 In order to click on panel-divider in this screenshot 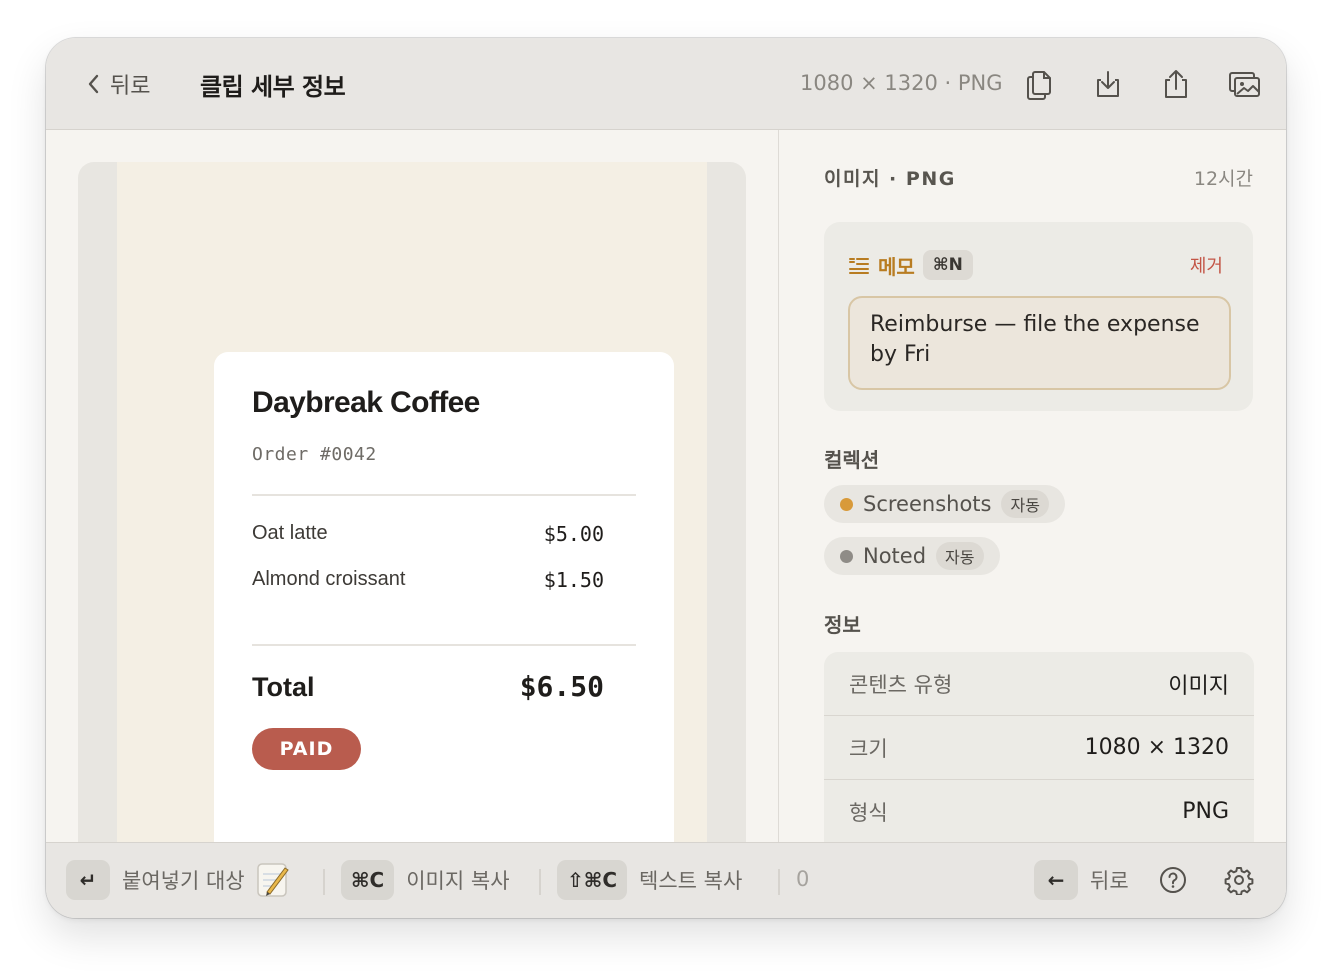, I will do `click(778, 486)`.